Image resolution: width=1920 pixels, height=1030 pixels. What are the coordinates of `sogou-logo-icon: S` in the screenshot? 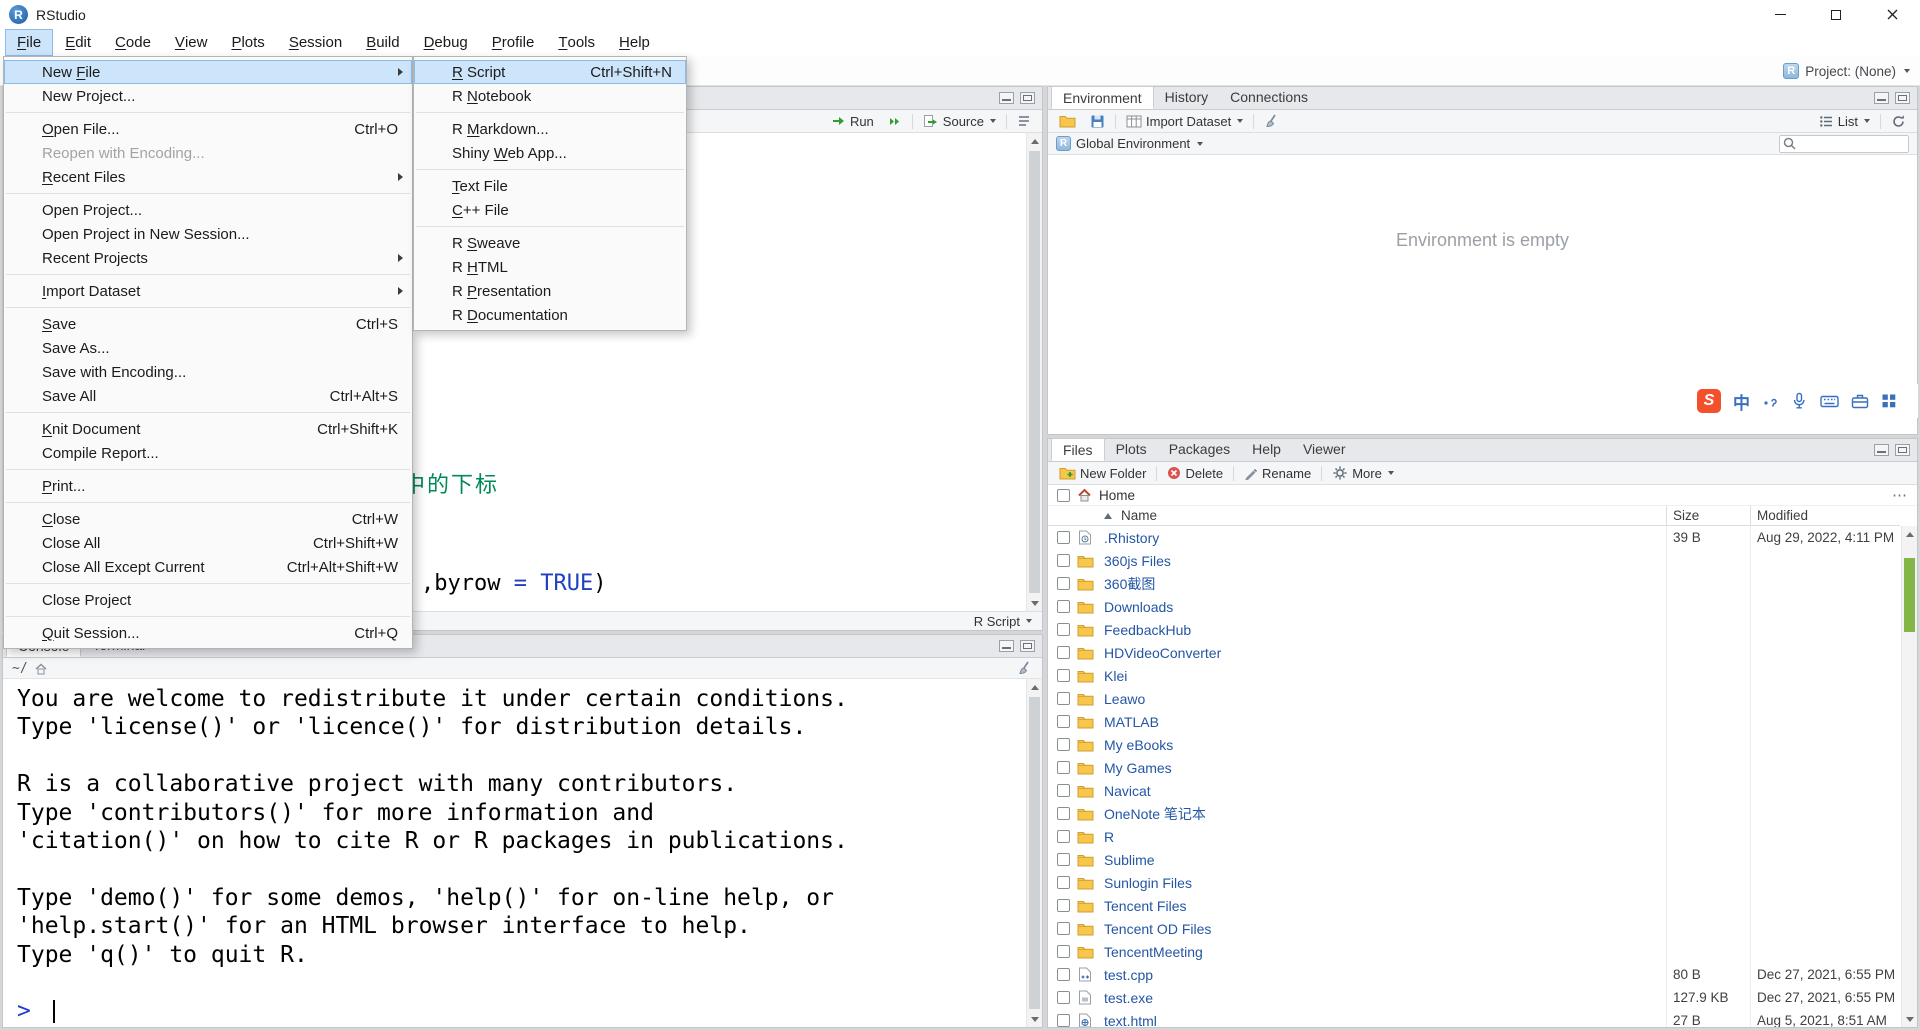 It's located at (1709, 401).